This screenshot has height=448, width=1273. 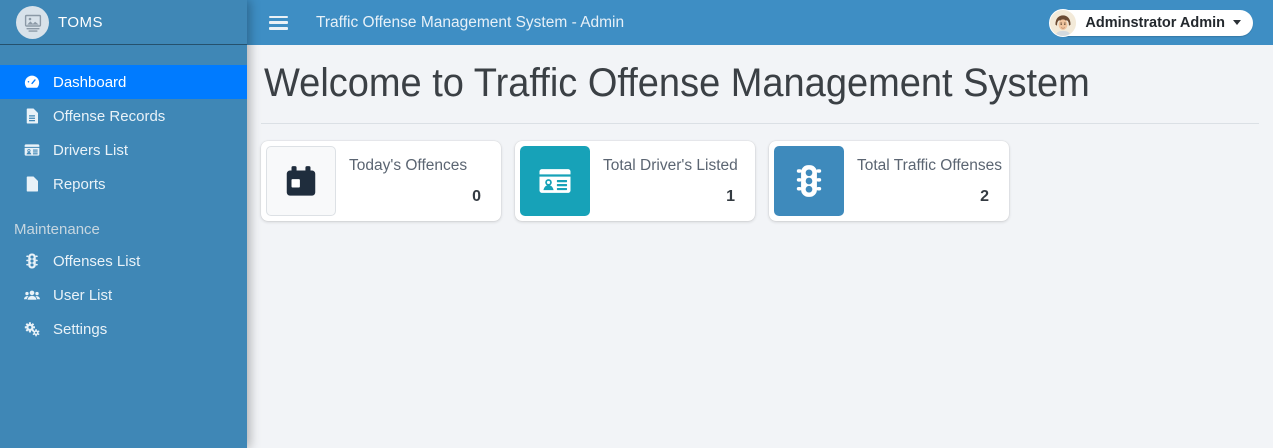 What do you see at coordinates (80, 329) in the screenshot?
I see `sidebar-item-label: Settings` at bounding box center [80, 329].